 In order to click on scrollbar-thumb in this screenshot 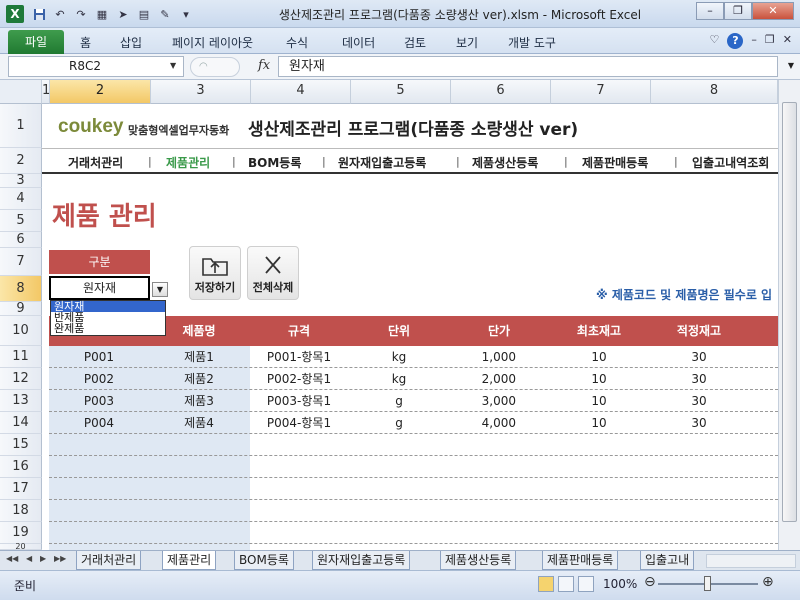, I will do `click(789, 312)`.